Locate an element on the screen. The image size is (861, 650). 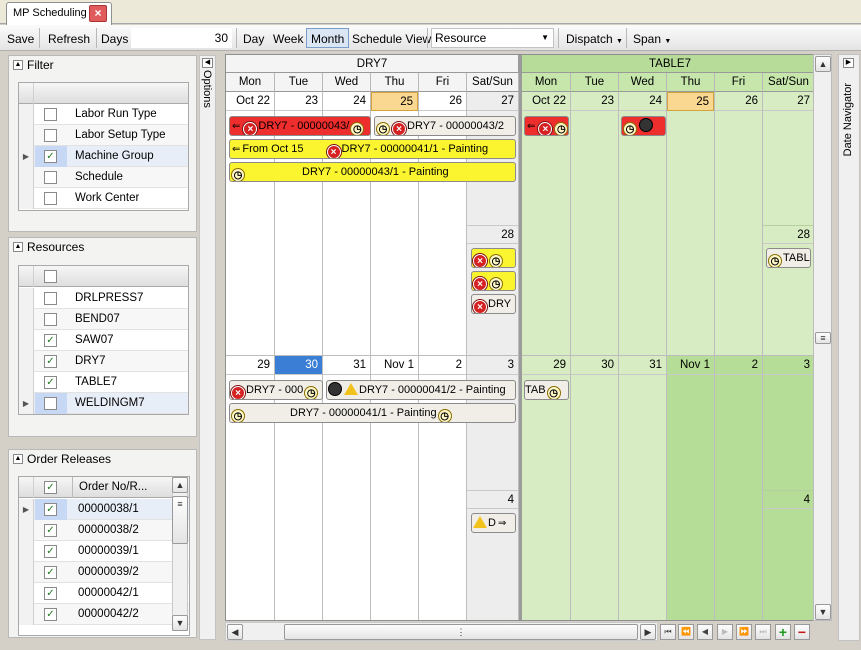
filter-row: Labor Setup Type is located at coordinates (103, 135).